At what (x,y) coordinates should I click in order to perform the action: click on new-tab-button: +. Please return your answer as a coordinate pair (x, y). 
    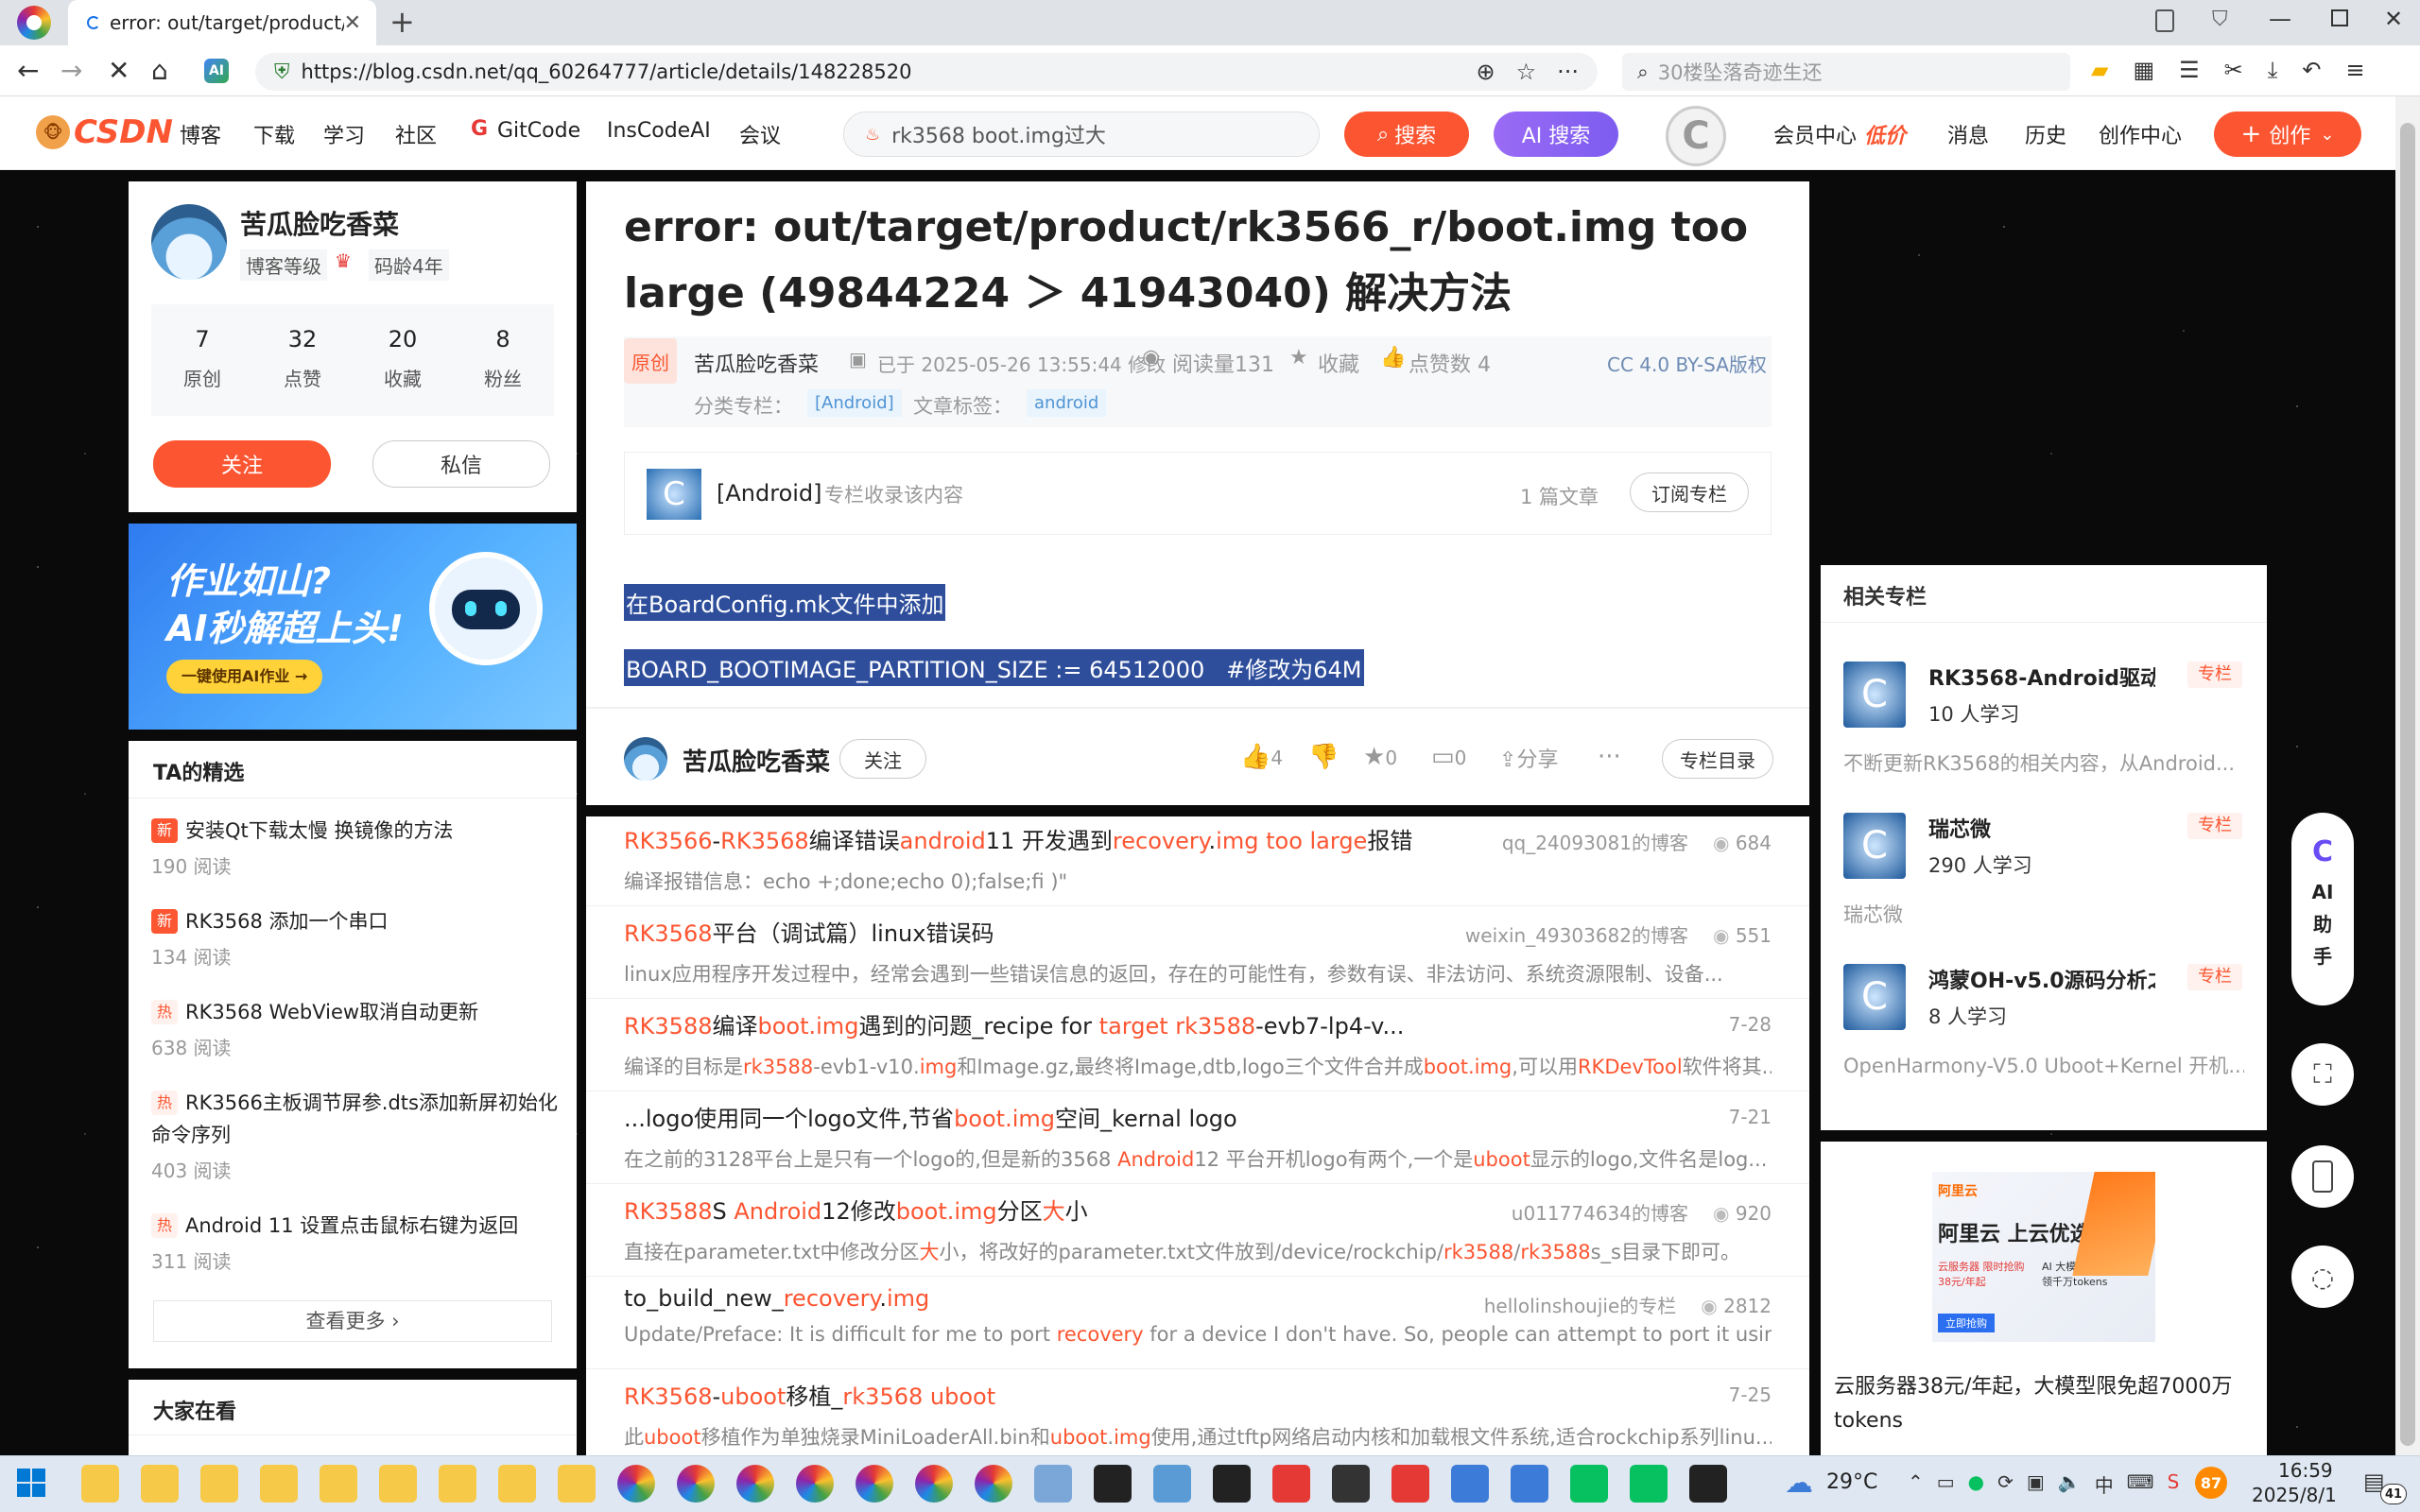
    Looking at the image, I should click on (402, 22).